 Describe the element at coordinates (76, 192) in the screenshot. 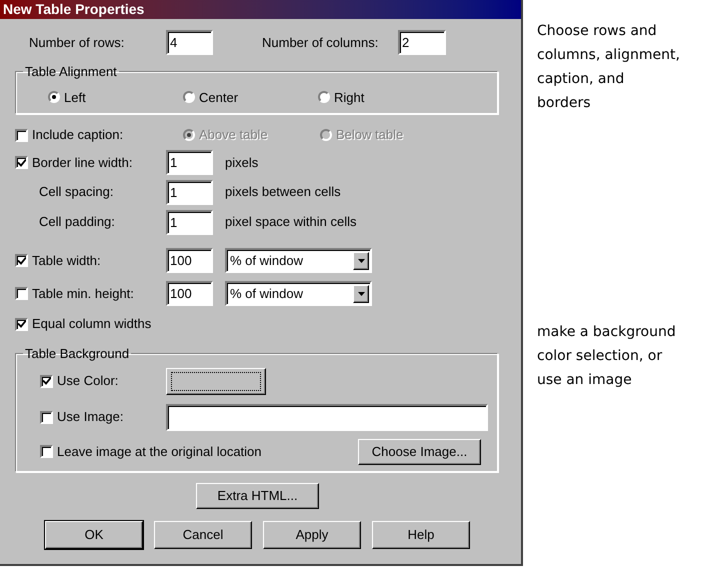

I see `field-label: Cell spacing:` at that location.